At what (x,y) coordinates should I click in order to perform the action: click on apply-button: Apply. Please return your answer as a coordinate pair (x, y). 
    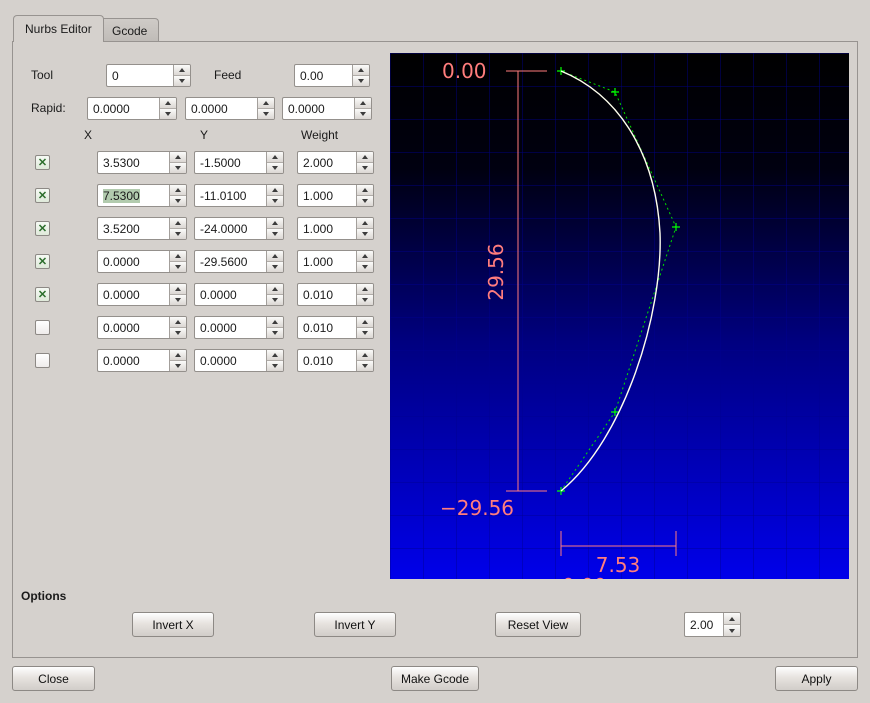
    Looking at the image, I should click on (816, 678).